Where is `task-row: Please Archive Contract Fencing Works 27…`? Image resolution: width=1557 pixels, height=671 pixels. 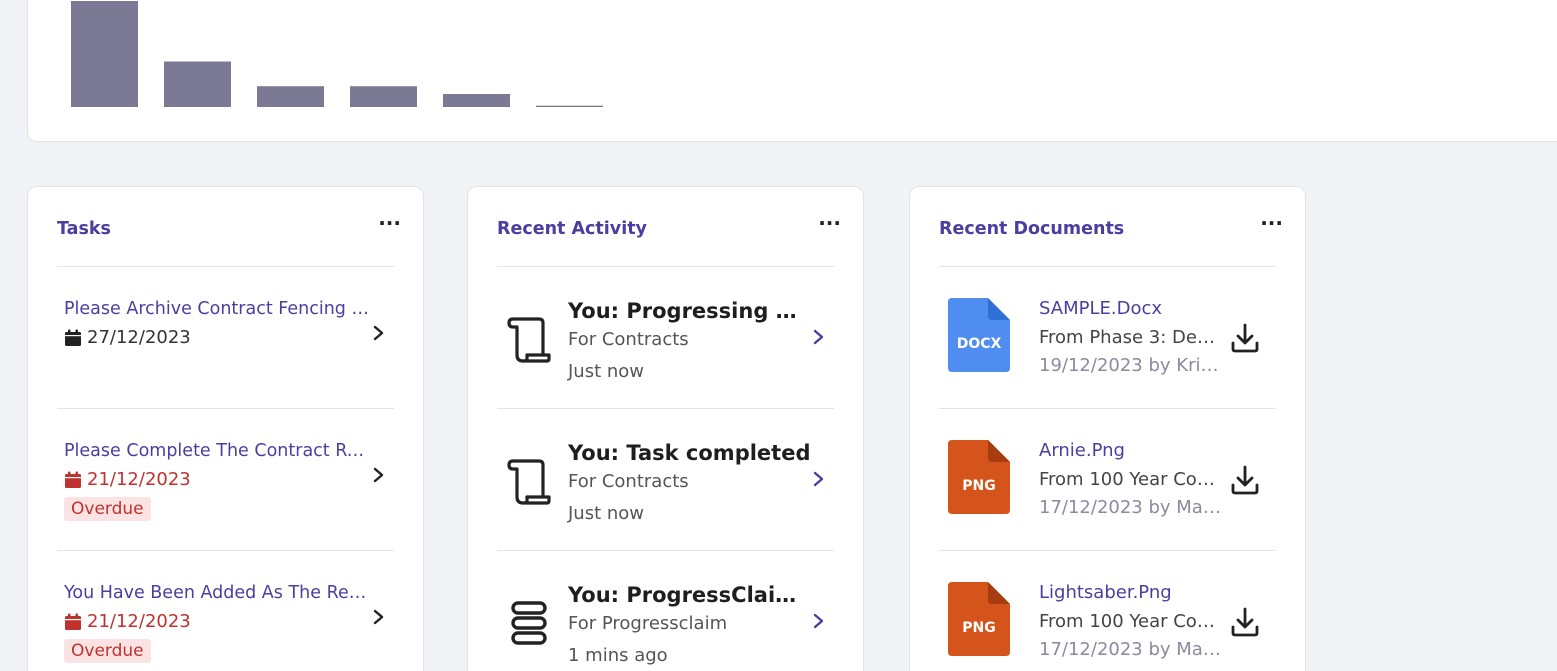
task-row: Please Archive Contract Fencing Works 27… is located at coordinates (225, 338).